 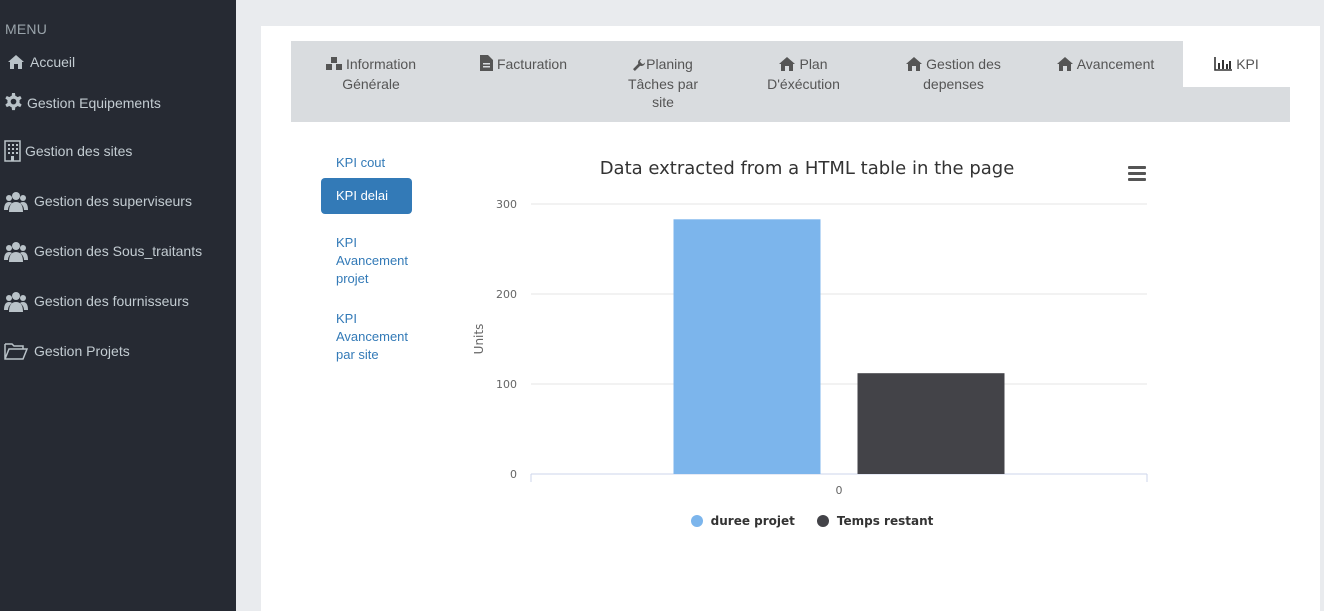 What do you see at coordinates (506, 294) in the screenshot?
I see `y-tick-label: 200` at bounding box center [506, 294].